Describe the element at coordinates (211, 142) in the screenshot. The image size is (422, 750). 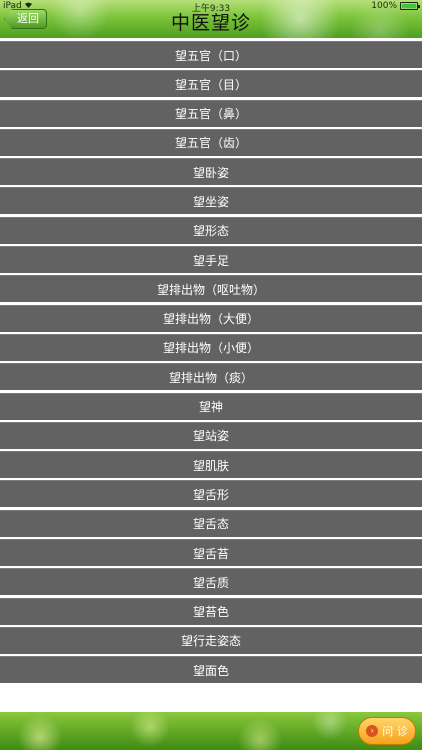
I see `list-item: 望五官（齿）` at that location.